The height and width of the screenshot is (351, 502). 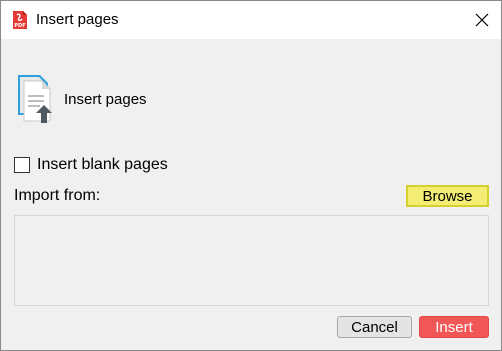 I want to click on close-icon, so click(x=482, y=20).